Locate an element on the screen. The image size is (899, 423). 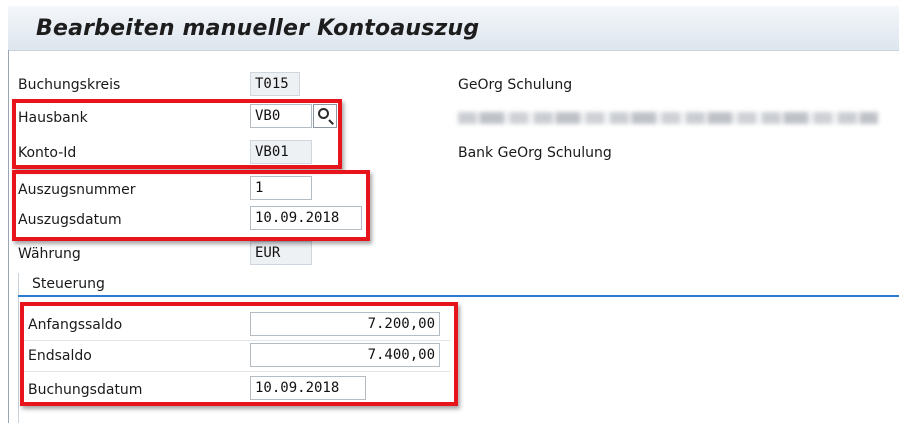
section-steuerung-label: Steuerung is located at coordinates (68, 284).